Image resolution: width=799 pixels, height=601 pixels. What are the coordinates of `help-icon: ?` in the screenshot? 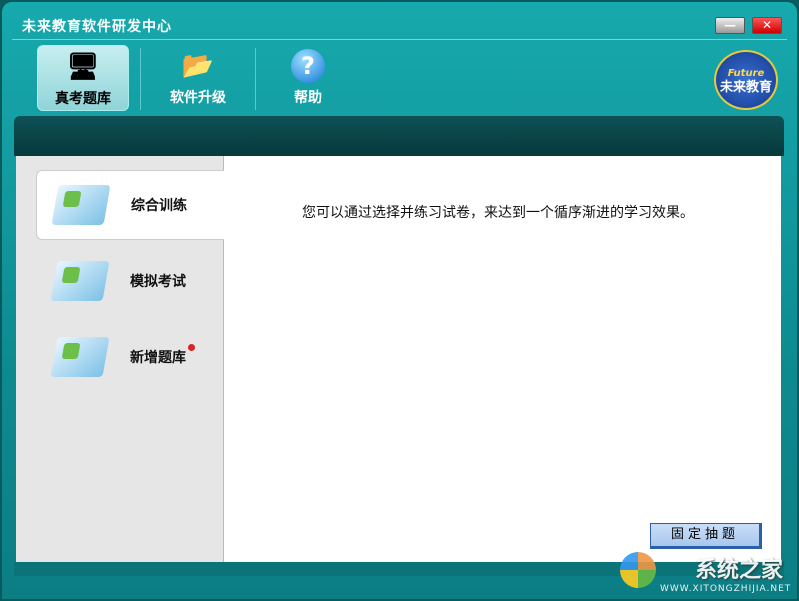 It's located at (308, 66).